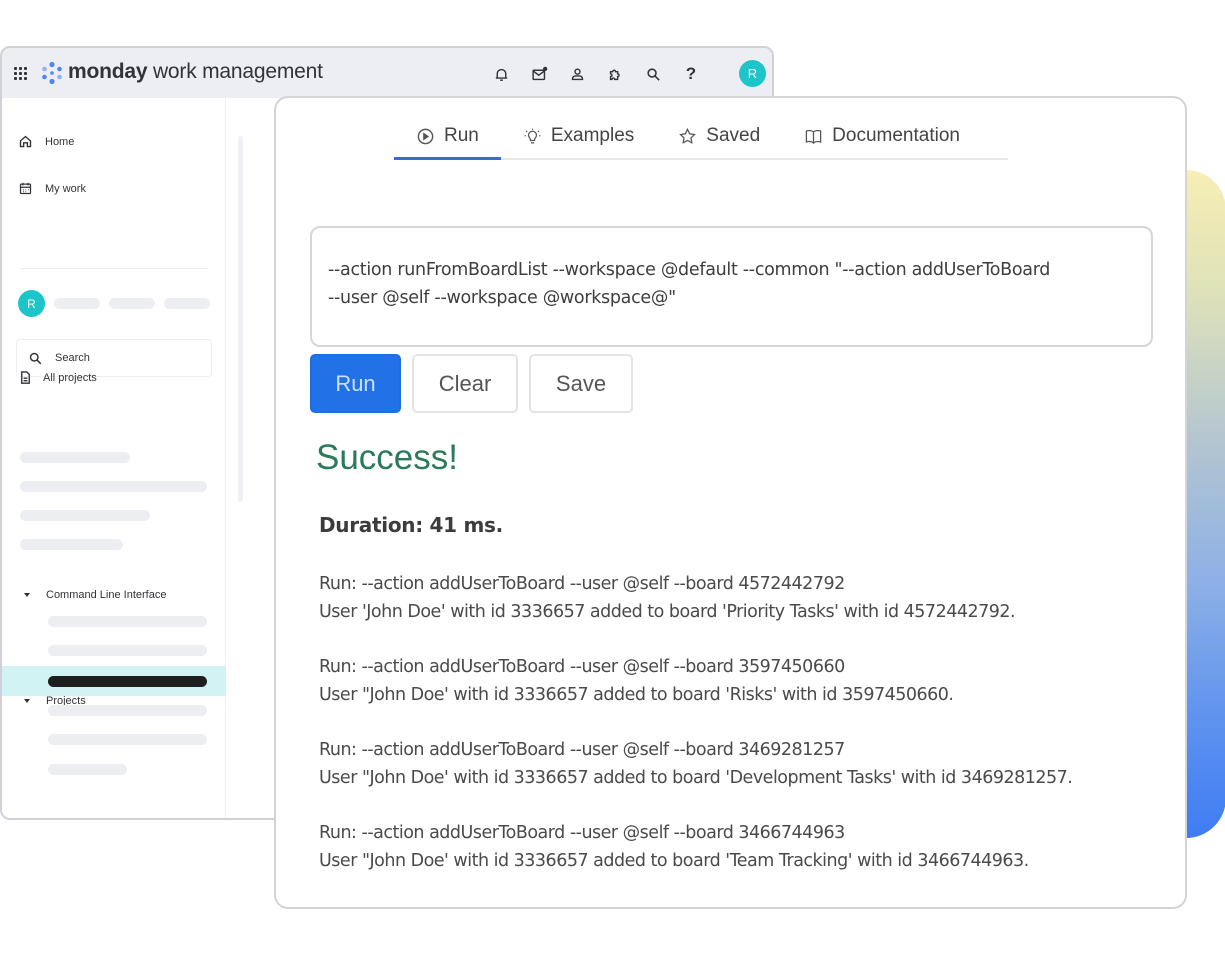 The width and height of the screenshot is (1225, 956). I want to click on workspace-avatar: R, so click(31, 303).